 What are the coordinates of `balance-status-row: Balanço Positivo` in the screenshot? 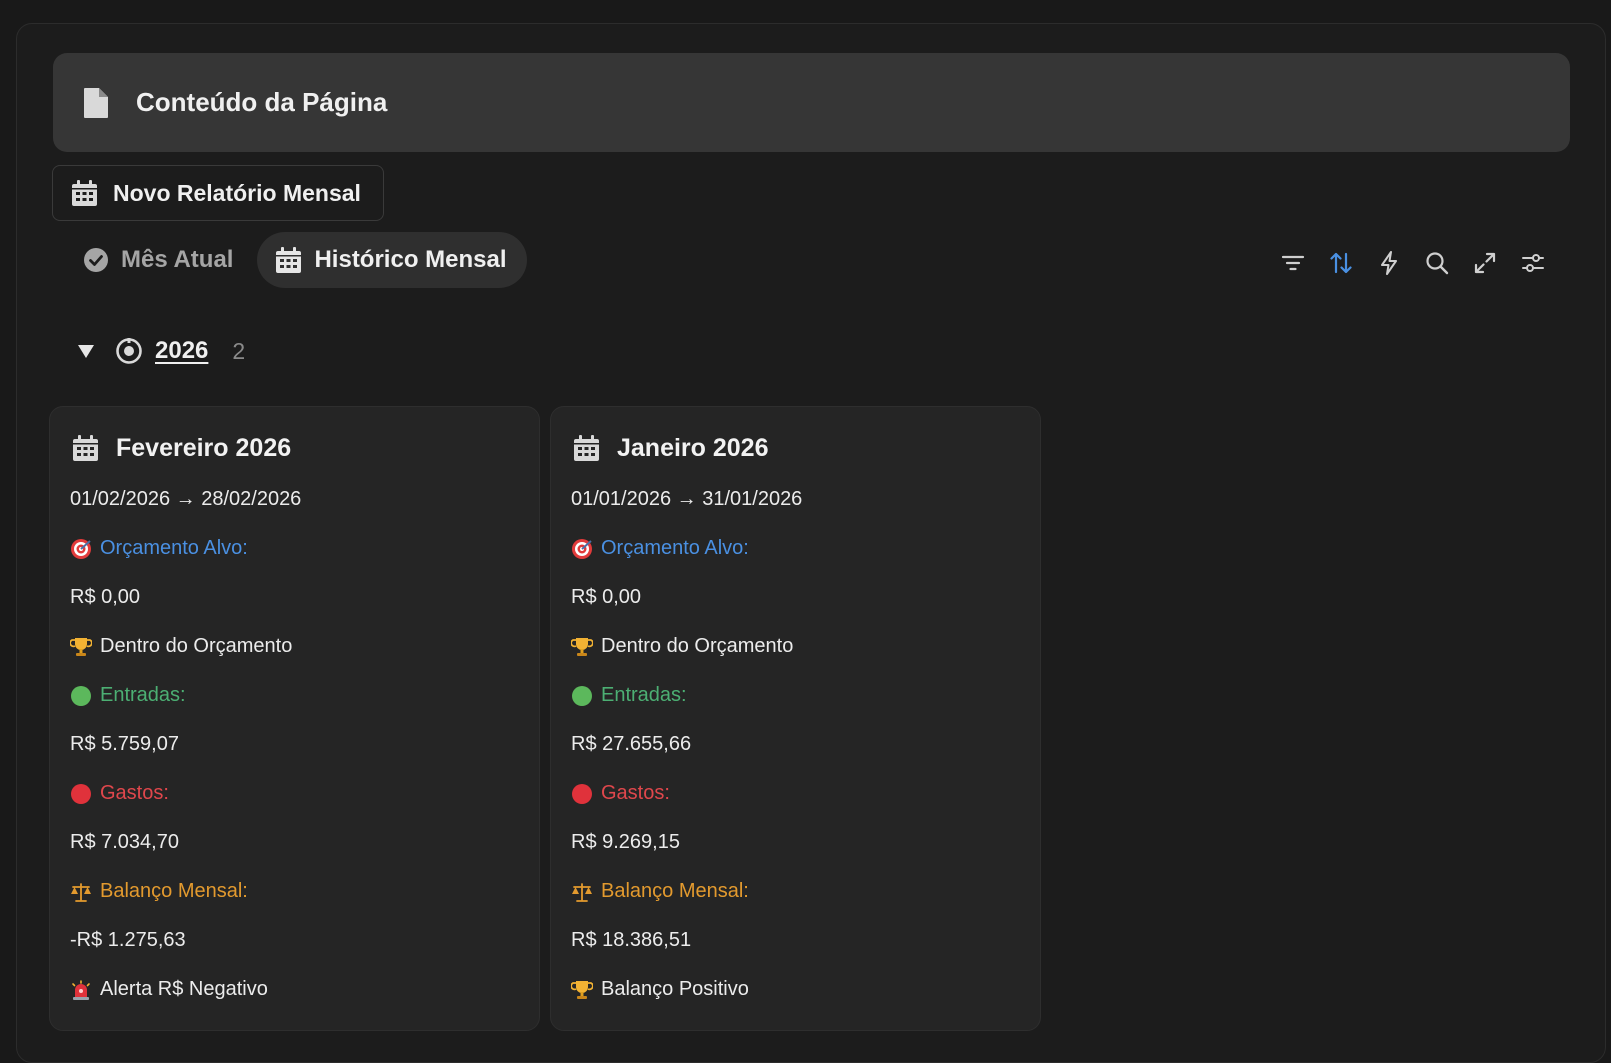 It's located at (795, 989).